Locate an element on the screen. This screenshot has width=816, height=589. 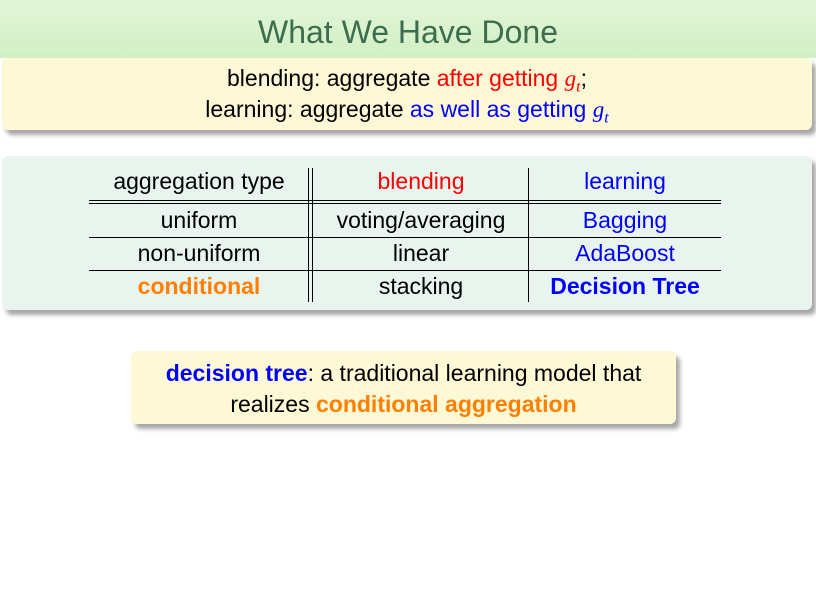
intro-line2-math-sub: t is located at coordinates (606, 118).